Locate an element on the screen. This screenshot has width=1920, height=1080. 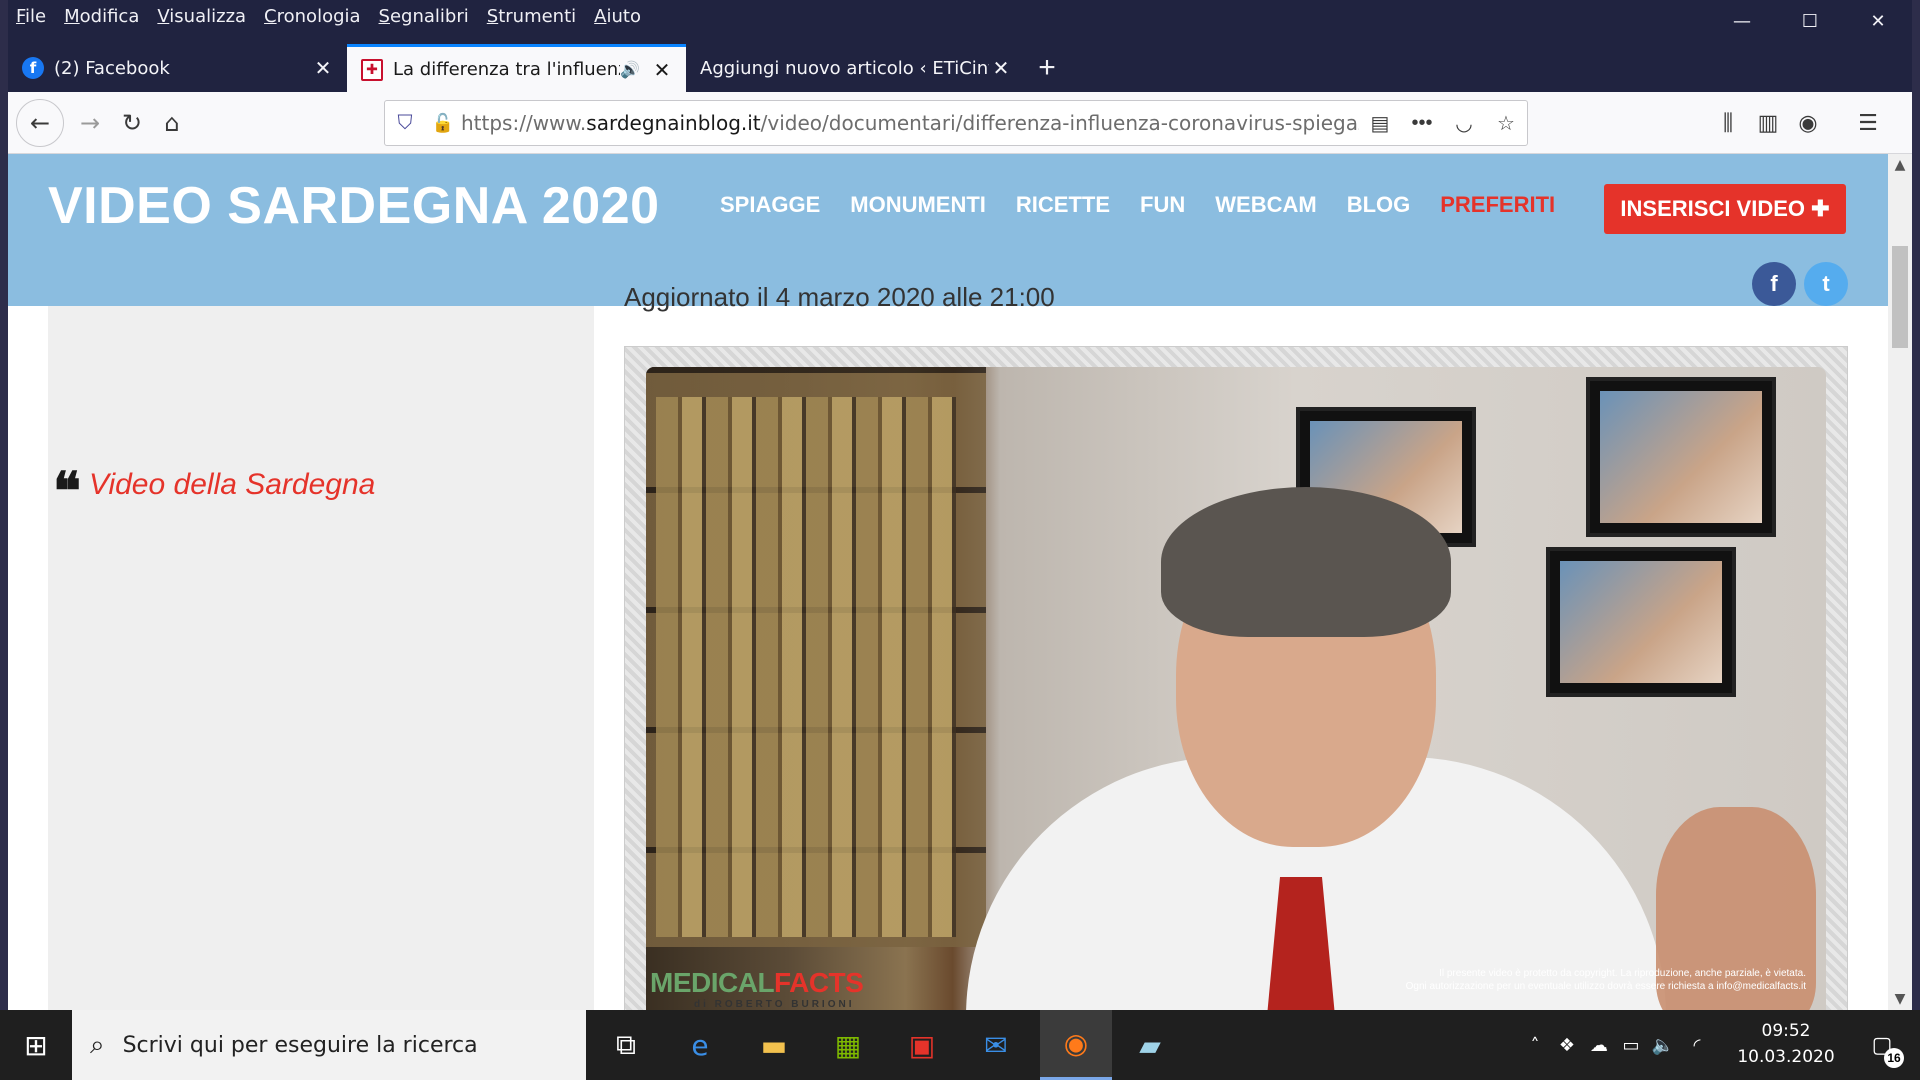
sidebar-quote-text: Video della Sardegna is located at coordinates (232, 485).